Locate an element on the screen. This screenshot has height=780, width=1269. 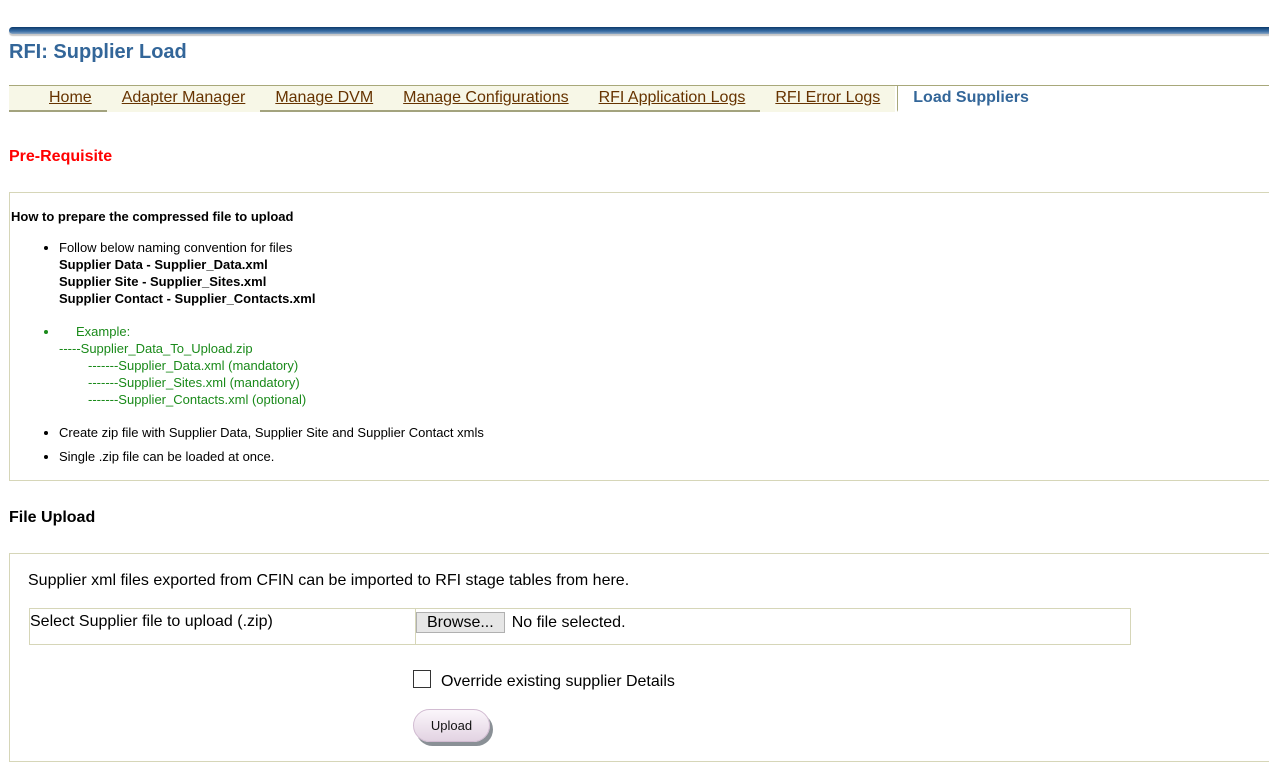
tab-adapter-manager: Adapter Manager is located at coordinates (183, 99).